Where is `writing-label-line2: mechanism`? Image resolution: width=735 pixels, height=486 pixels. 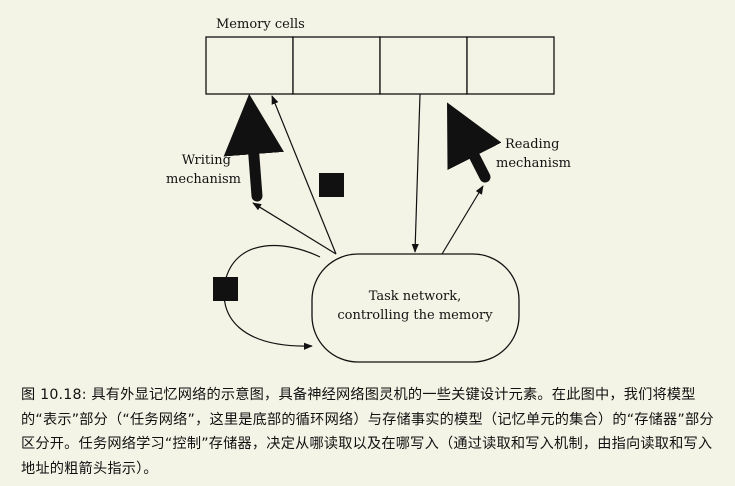
writing-label-line2: mechanism is located at coordinates (203, 179).